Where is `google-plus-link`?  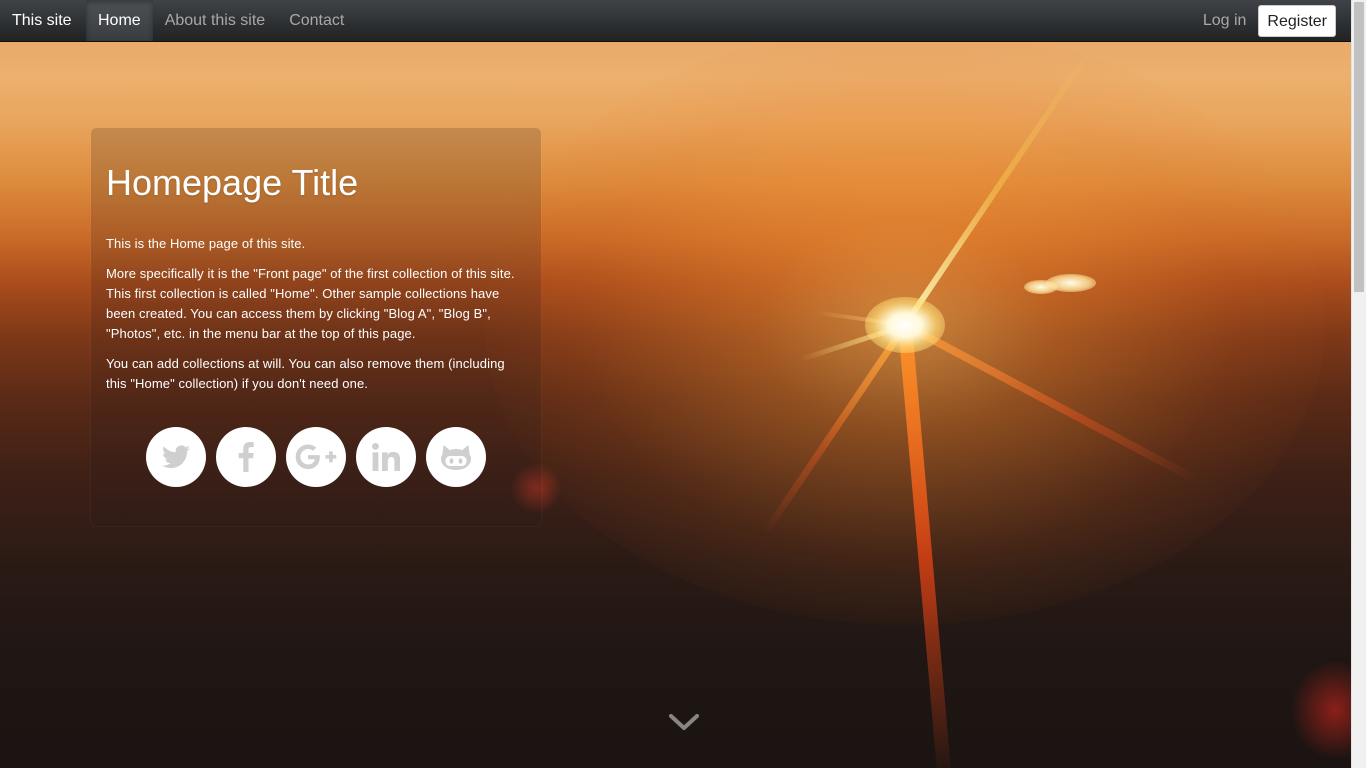 google-plus-link is located at coordinates (316, 457).